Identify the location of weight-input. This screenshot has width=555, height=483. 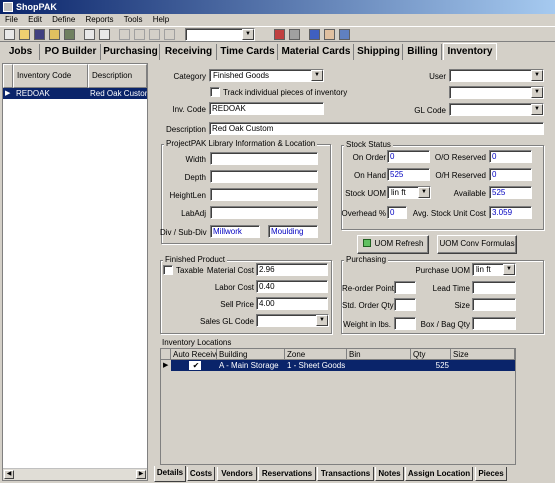
(405, 323).